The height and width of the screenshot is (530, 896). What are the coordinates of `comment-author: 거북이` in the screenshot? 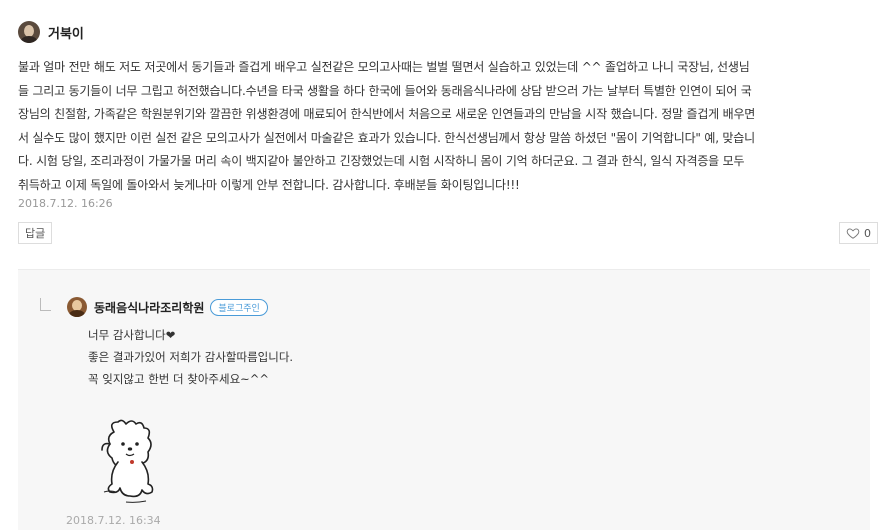 It's located at (66, 32).